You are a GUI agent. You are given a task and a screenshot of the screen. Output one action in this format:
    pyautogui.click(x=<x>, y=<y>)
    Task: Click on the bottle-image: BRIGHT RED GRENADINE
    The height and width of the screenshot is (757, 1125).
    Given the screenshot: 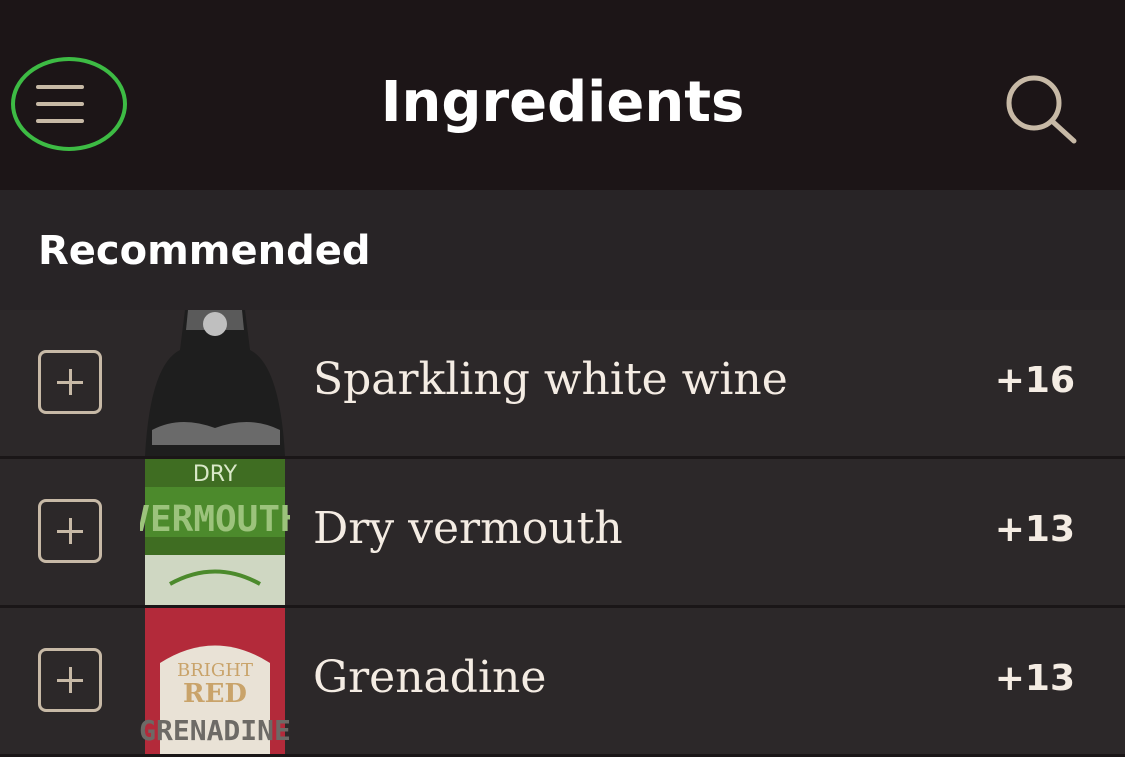 What is the action you would take?
    pyautogui.click(x=215, y=681)
    